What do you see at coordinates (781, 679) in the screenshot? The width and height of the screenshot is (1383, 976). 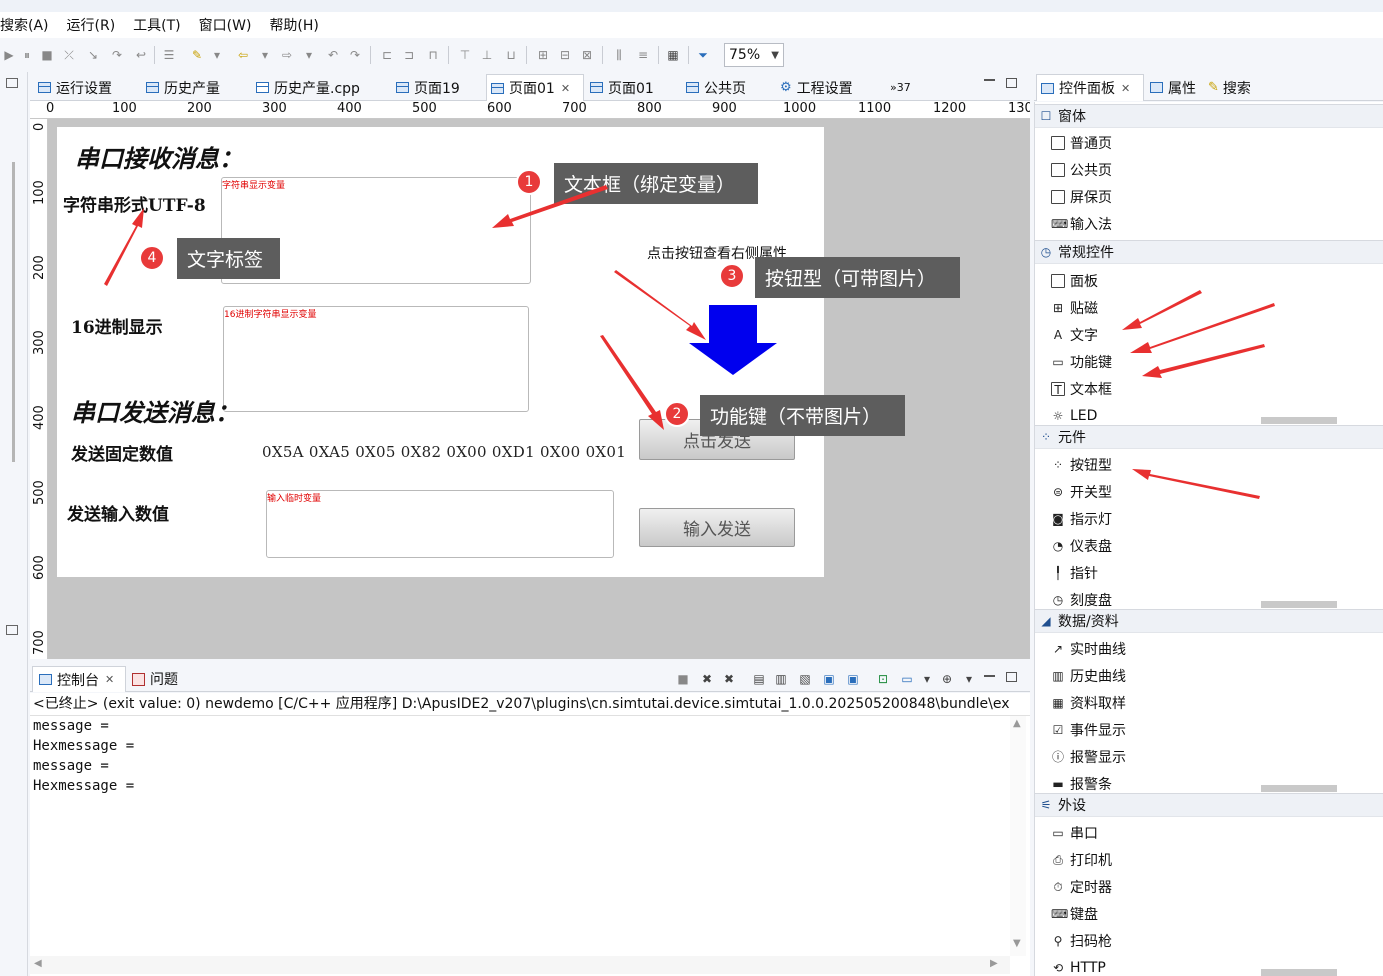 I see `scroll-lock-icon: ▥` at bounding box center [781, 679].